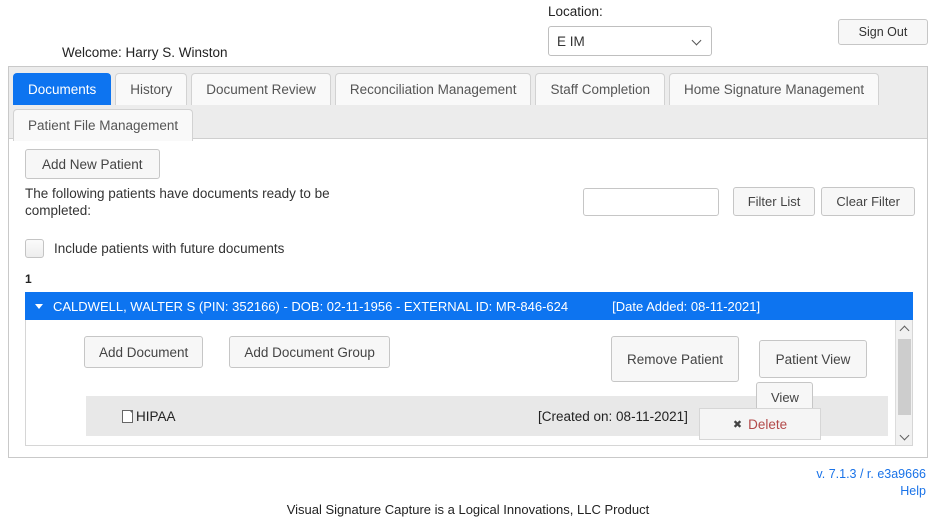 This screenshot has height=523, width=936. I want to click on delete-document-menu-item: ✖ Delete, so click(760, 424).